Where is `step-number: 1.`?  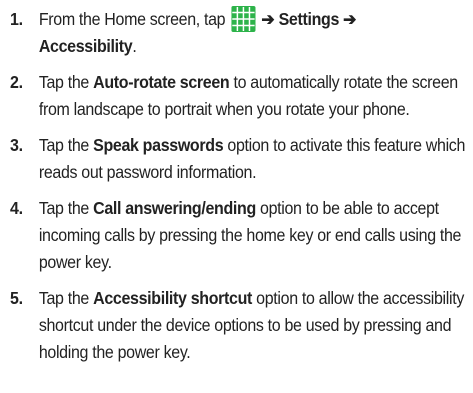 step-number: 1. is located at coordinates (16, 19).